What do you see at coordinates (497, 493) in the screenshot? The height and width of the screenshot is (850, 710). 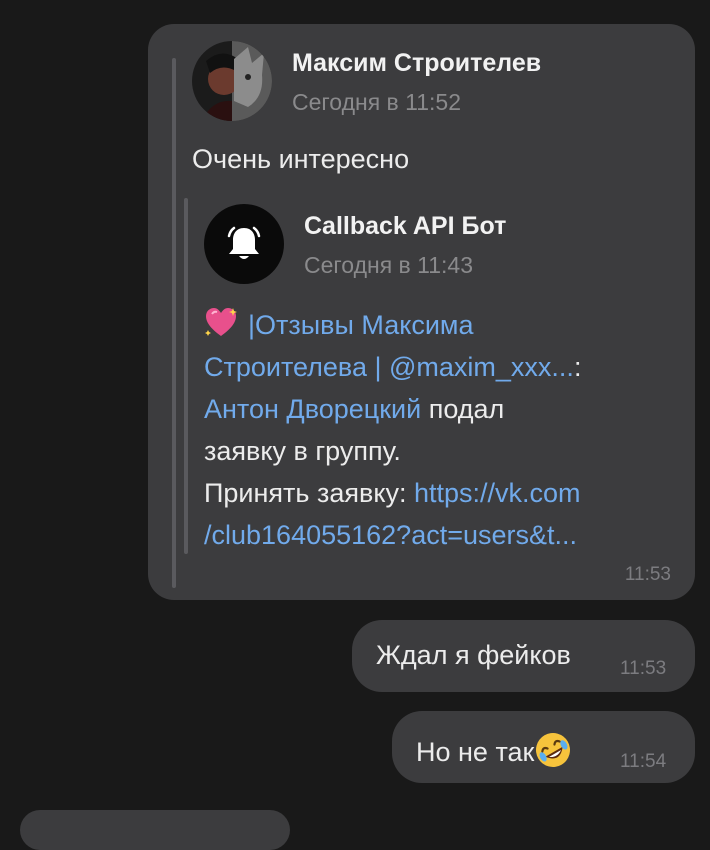 I see `accept-url-link: https://vk.com` at bounding box center [497, 493].